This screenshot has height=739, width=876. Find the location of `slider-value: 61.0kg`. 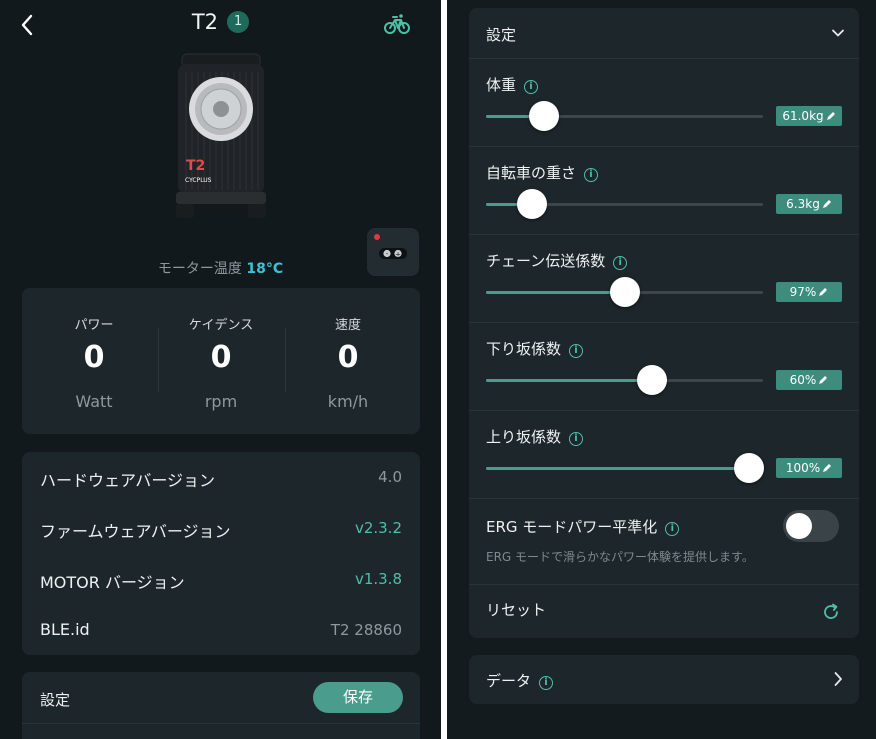

slider-value: 61.0kg is located at coordinates (803, 116).